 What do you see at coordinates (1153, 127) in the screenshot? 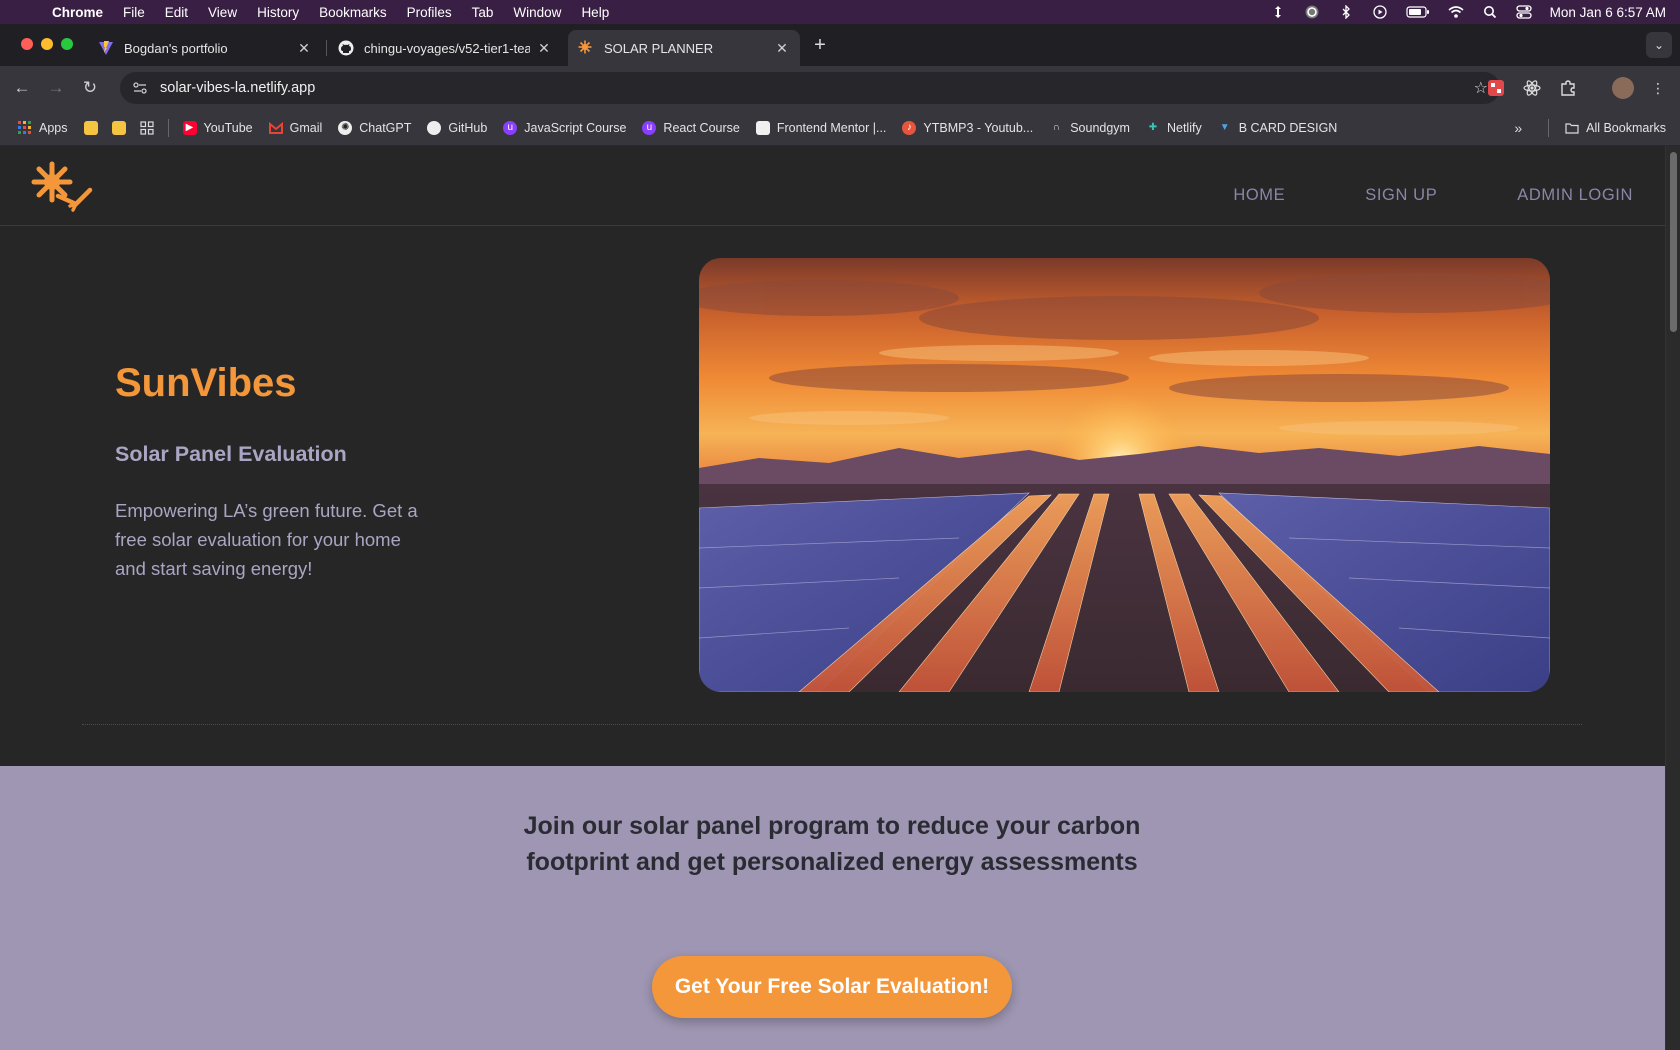
I see `netlify-icon: ✚` at bounding box center [1153, 127].